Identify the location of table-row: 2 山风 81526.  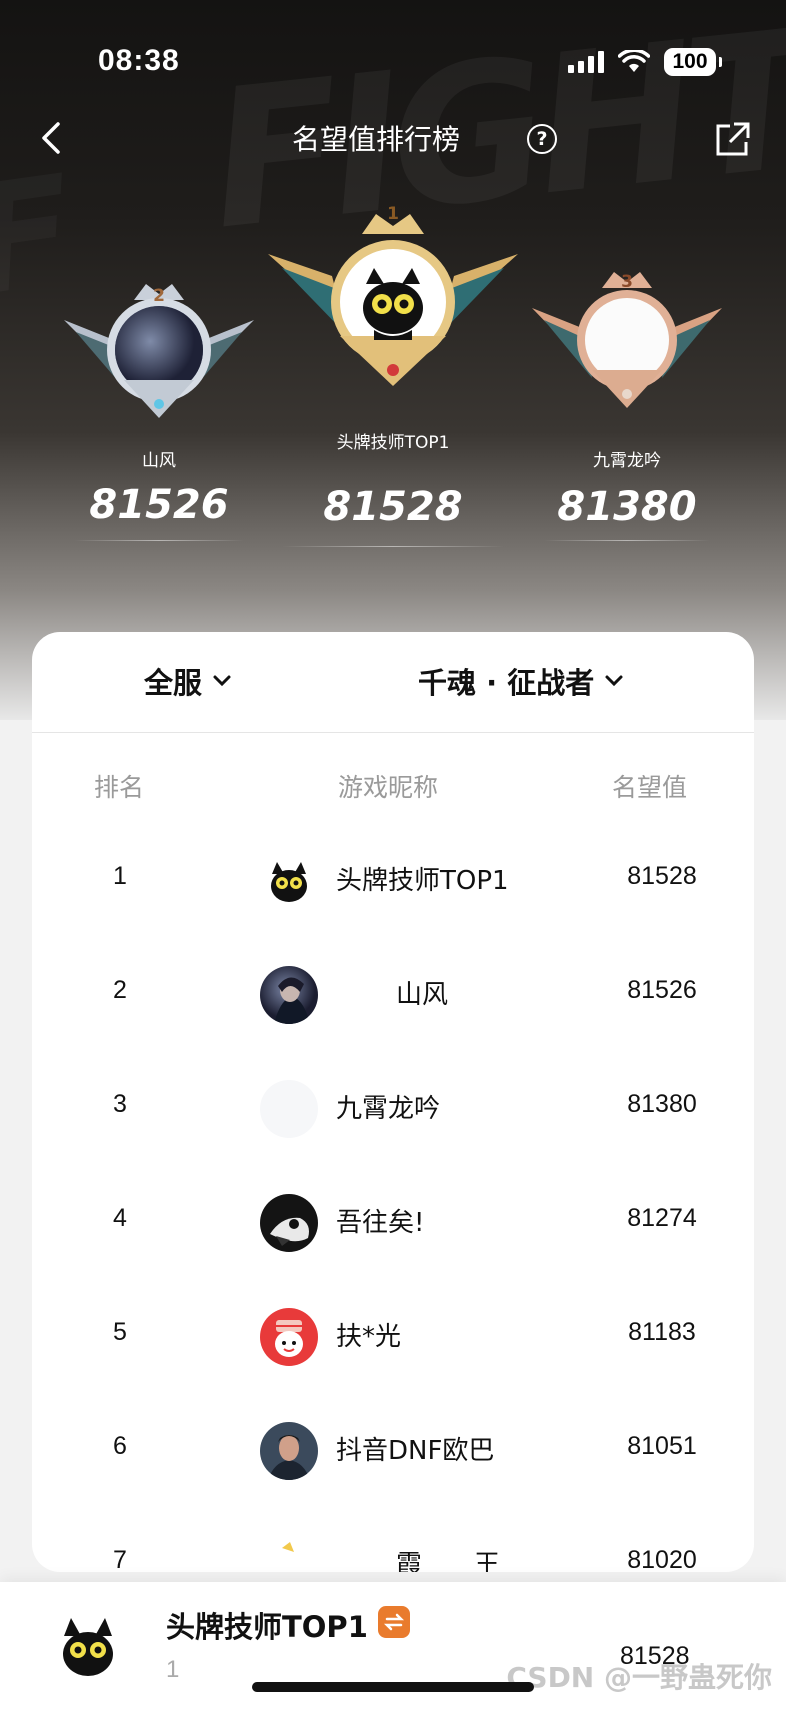
(393, 995).